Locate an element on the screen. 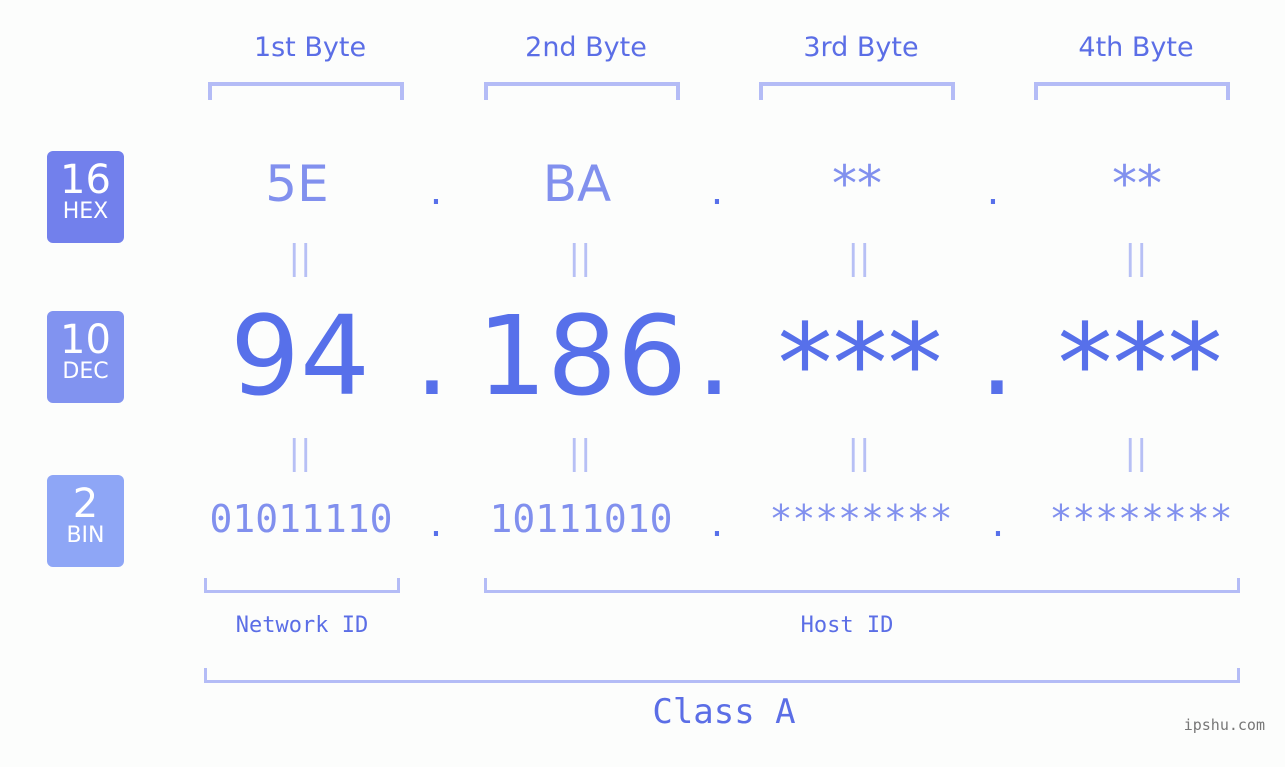 This screenshot has height=767, width=1285. hex-byte-2: BA is located at coordinates (577, 184).